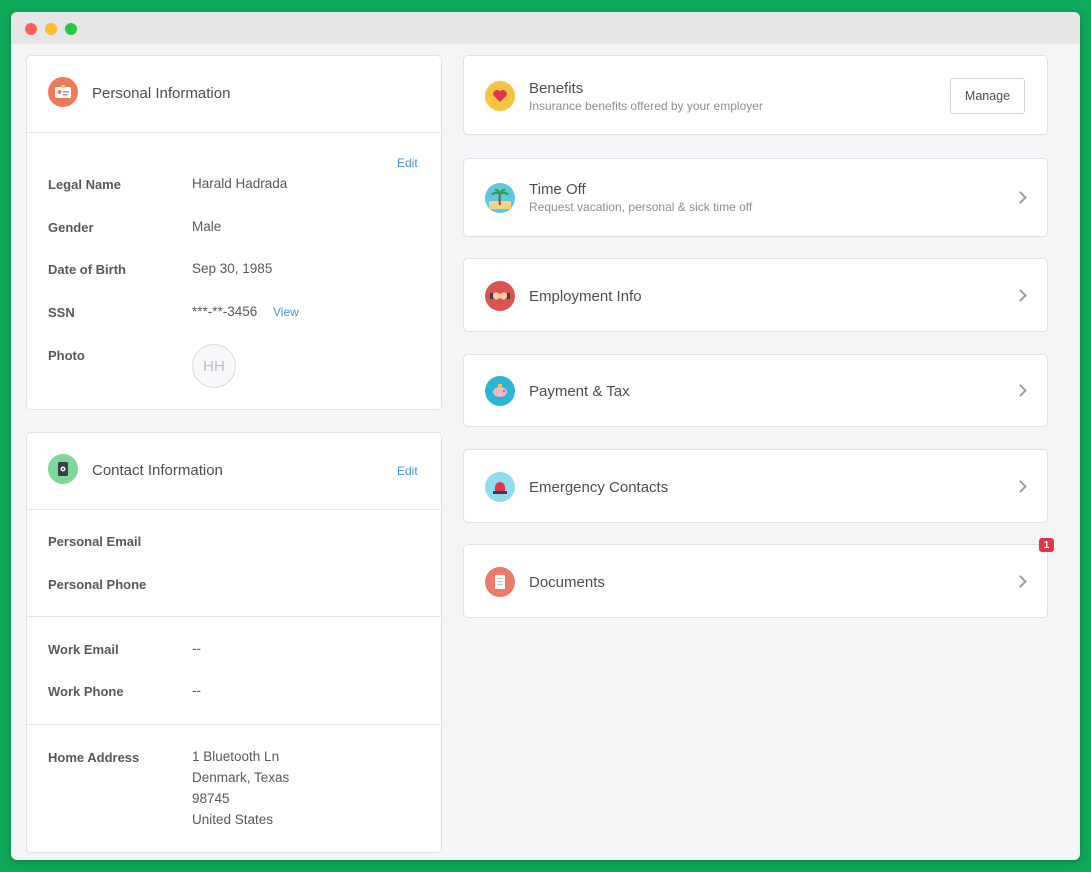 This screenshot has height=872, width=1091. What do you see at coordinates (232, 268) in the screenshot?
I see `date-of-birth-value: Sep 30, 1985` at bounding box center [232, 268].